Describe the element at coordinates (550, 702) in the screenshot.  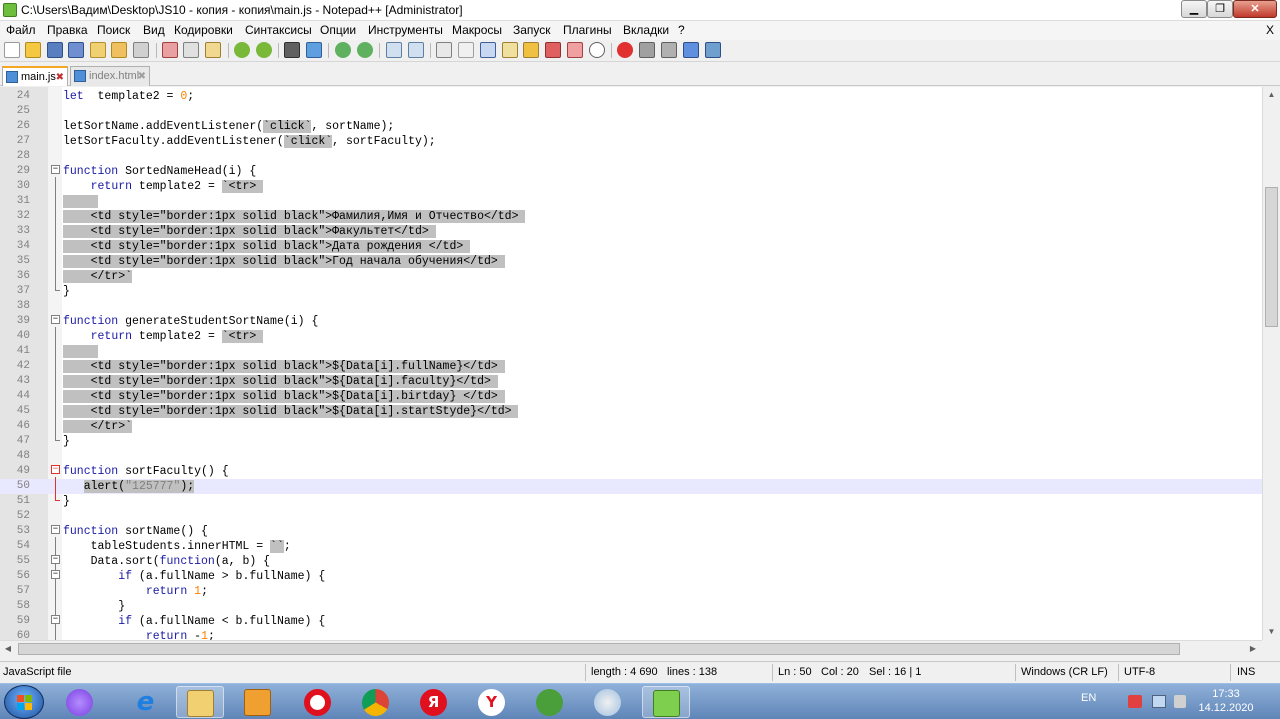
I see `taskbar-utorrent` at that location.